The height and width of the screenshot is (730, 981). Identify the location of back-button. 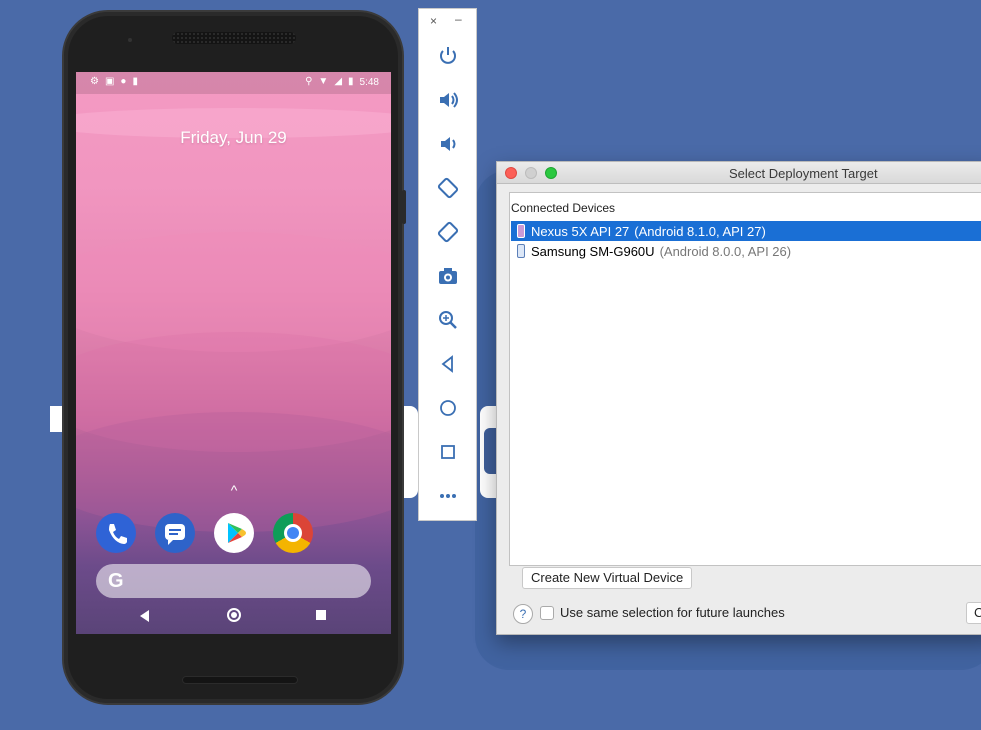
(448, 364).